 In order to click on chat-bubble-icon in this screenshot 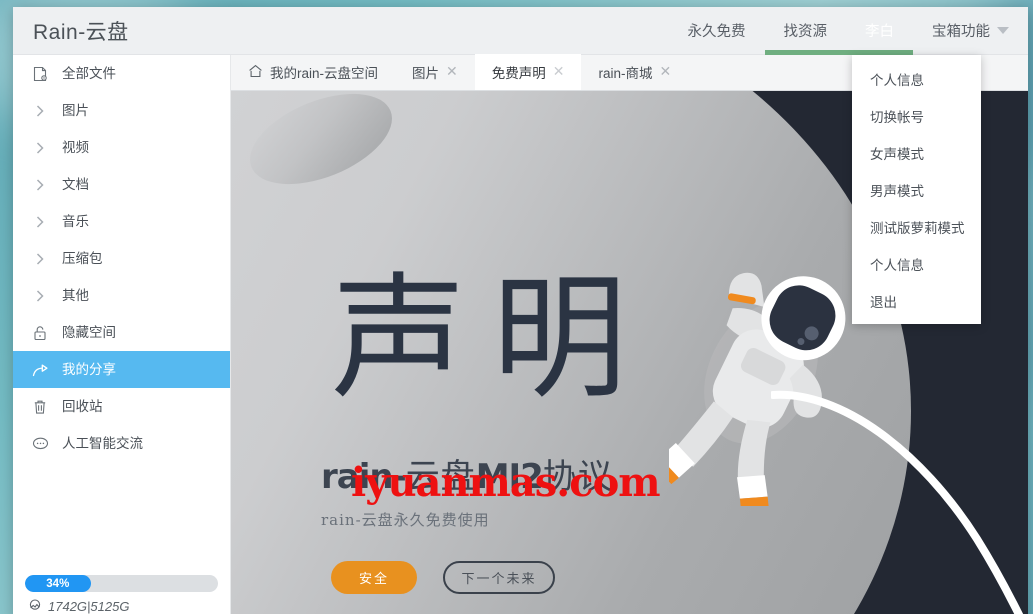, I will do `click(40, 444)`.